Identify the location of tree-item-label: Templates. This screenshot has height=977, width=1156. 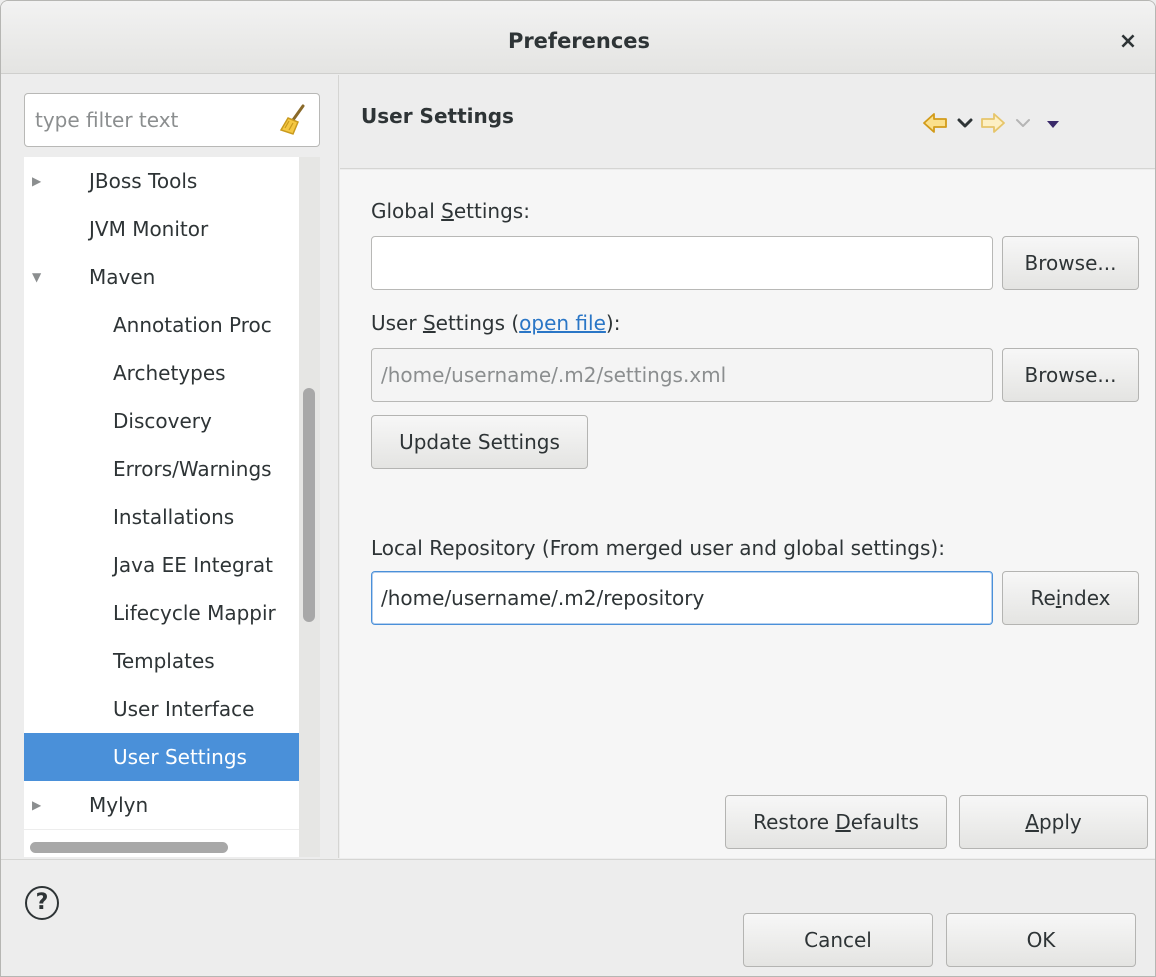
(164, 661).